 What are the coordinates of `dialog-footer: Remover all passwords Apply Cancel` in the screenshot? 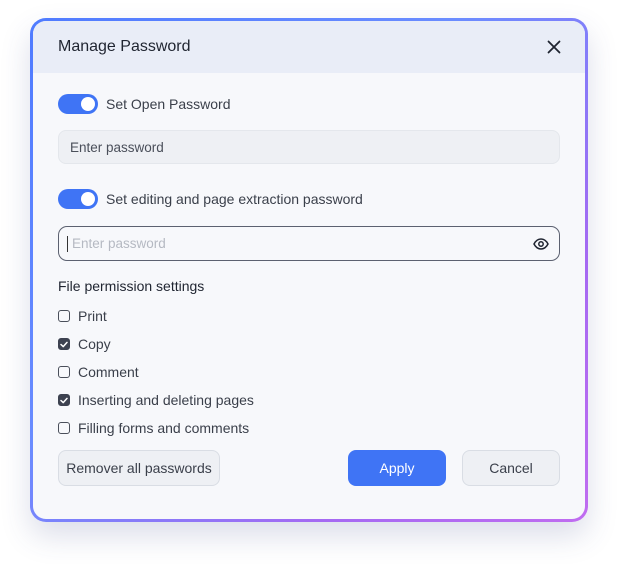 It's located at (309, 468).